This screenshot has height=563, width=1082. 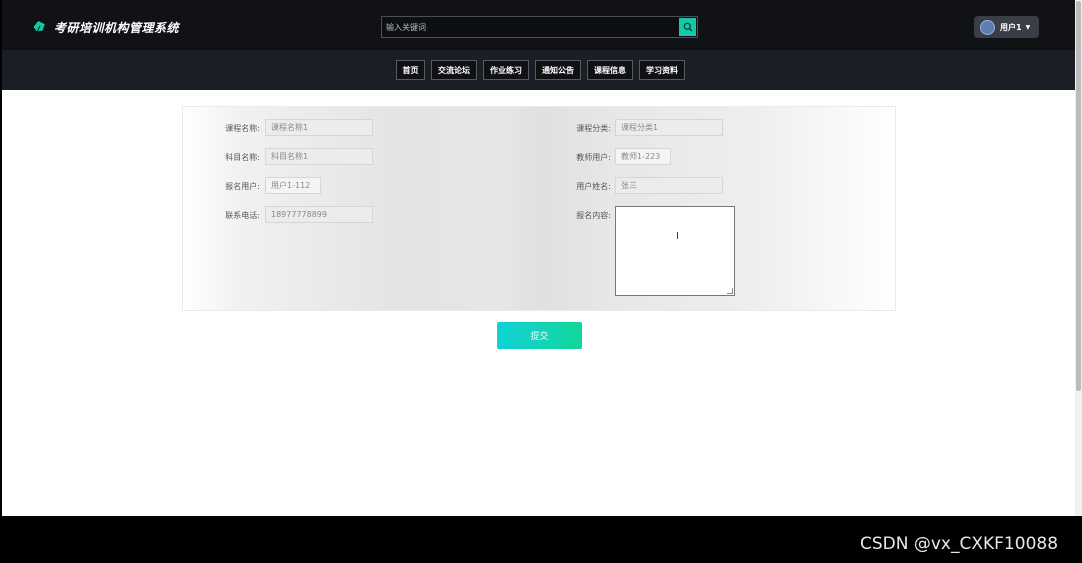 What do you see at coordinates (593, 128) in the screenshot?
I see `course-category-label: 课程分类:` at bounding box center [593, 128].